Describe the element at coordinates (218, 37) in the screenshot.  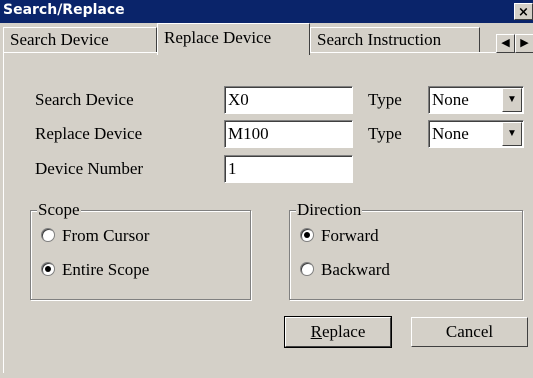
I see `tab-label: Replace Device` at that location.